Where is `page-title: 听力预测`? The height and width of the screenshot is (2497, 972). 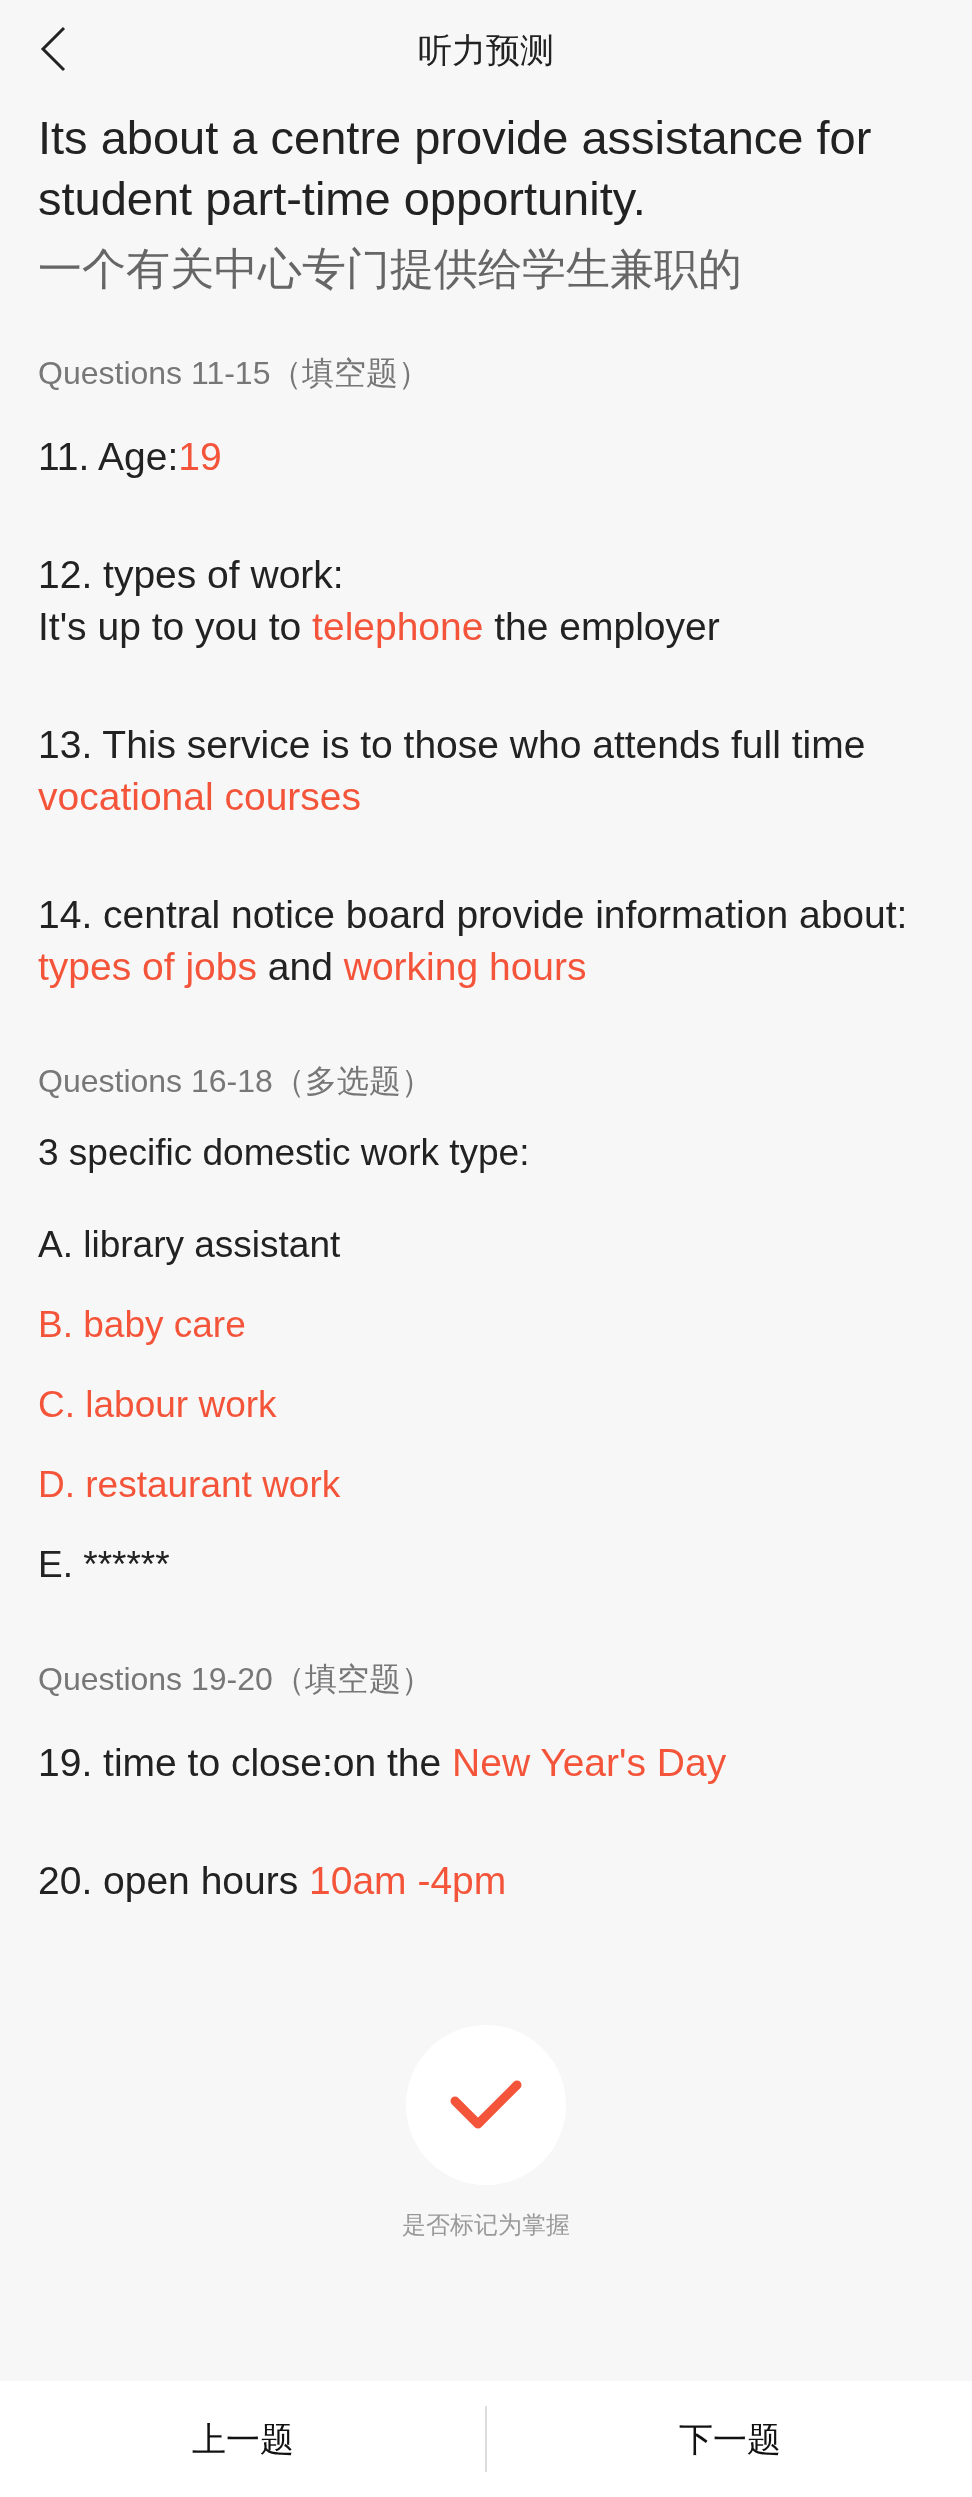 page-title: 听力预测 is located at coordinates (486, 50).